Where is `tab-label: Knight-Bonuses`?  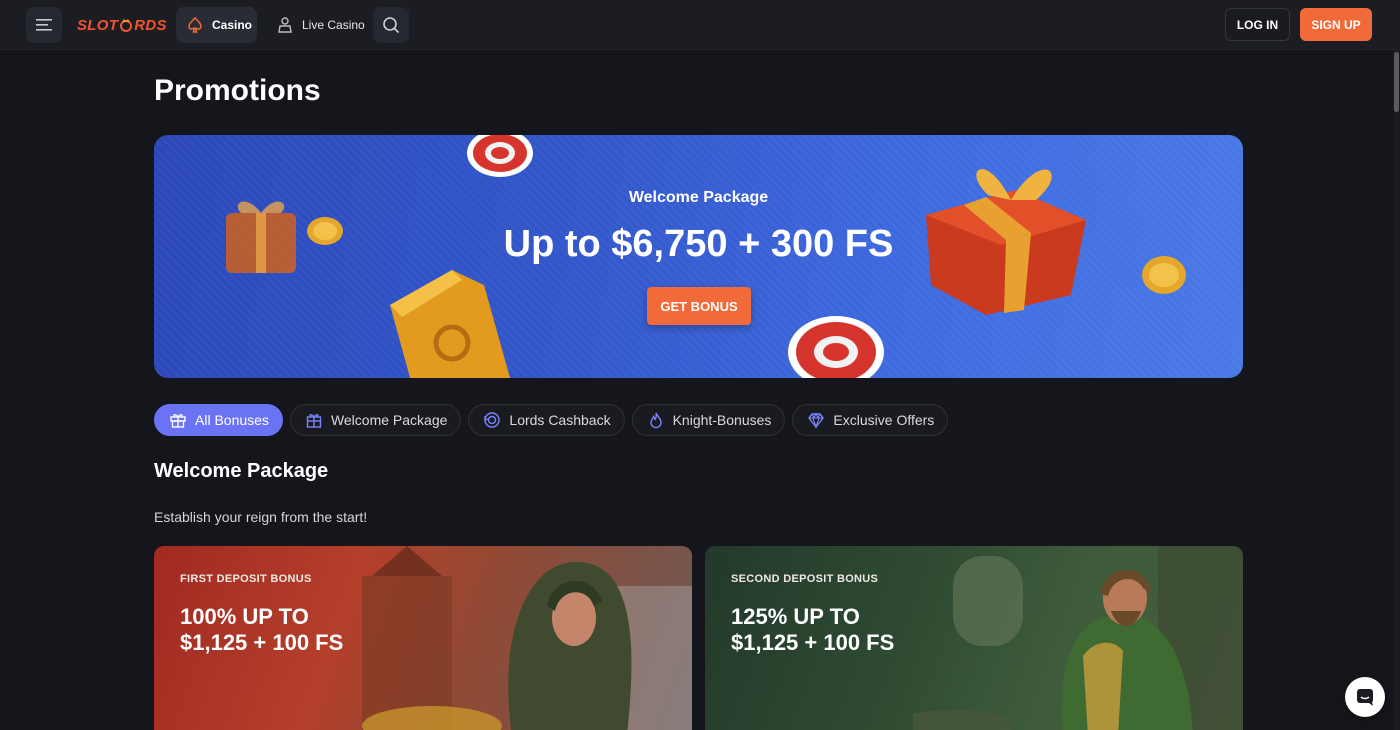 tab-label: Knight-Bonuses is located at coordinates (722, 420).